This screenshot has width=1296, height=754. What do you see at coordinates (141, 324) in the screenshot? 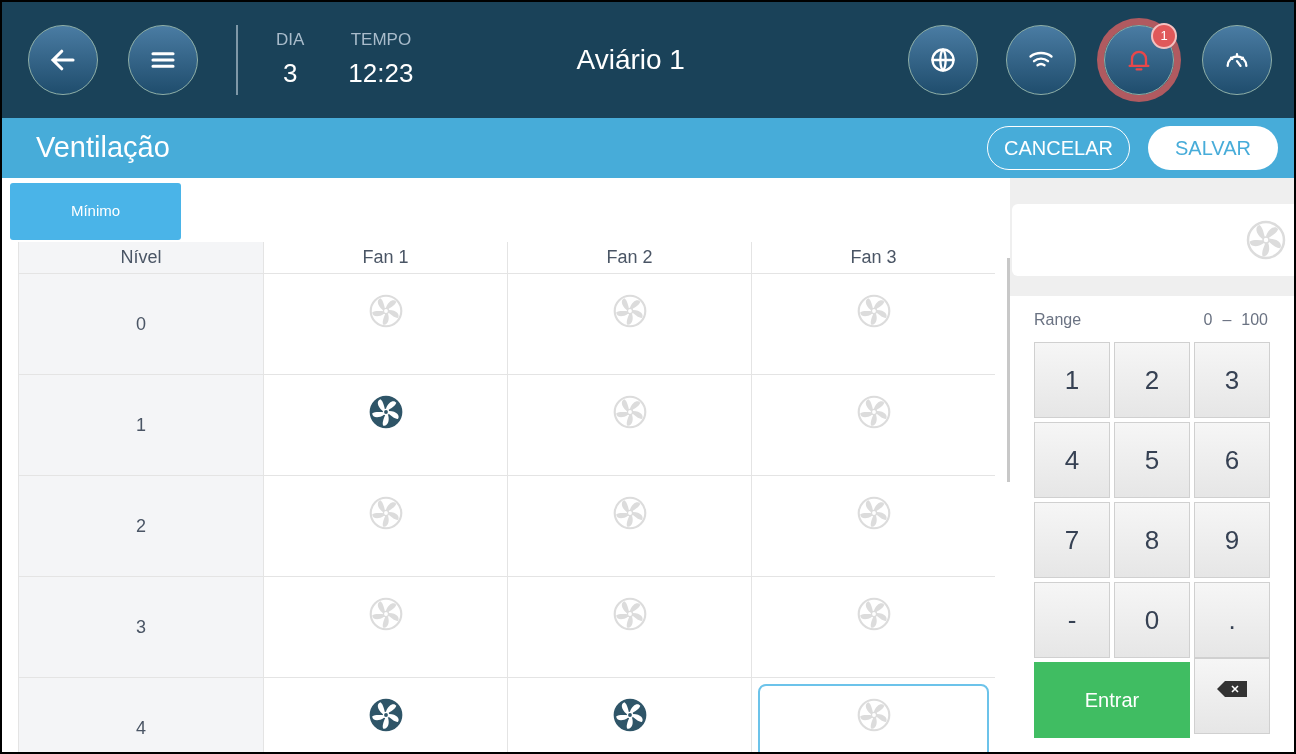
I see `level-cell: 0` at bounding box center [141, 324].